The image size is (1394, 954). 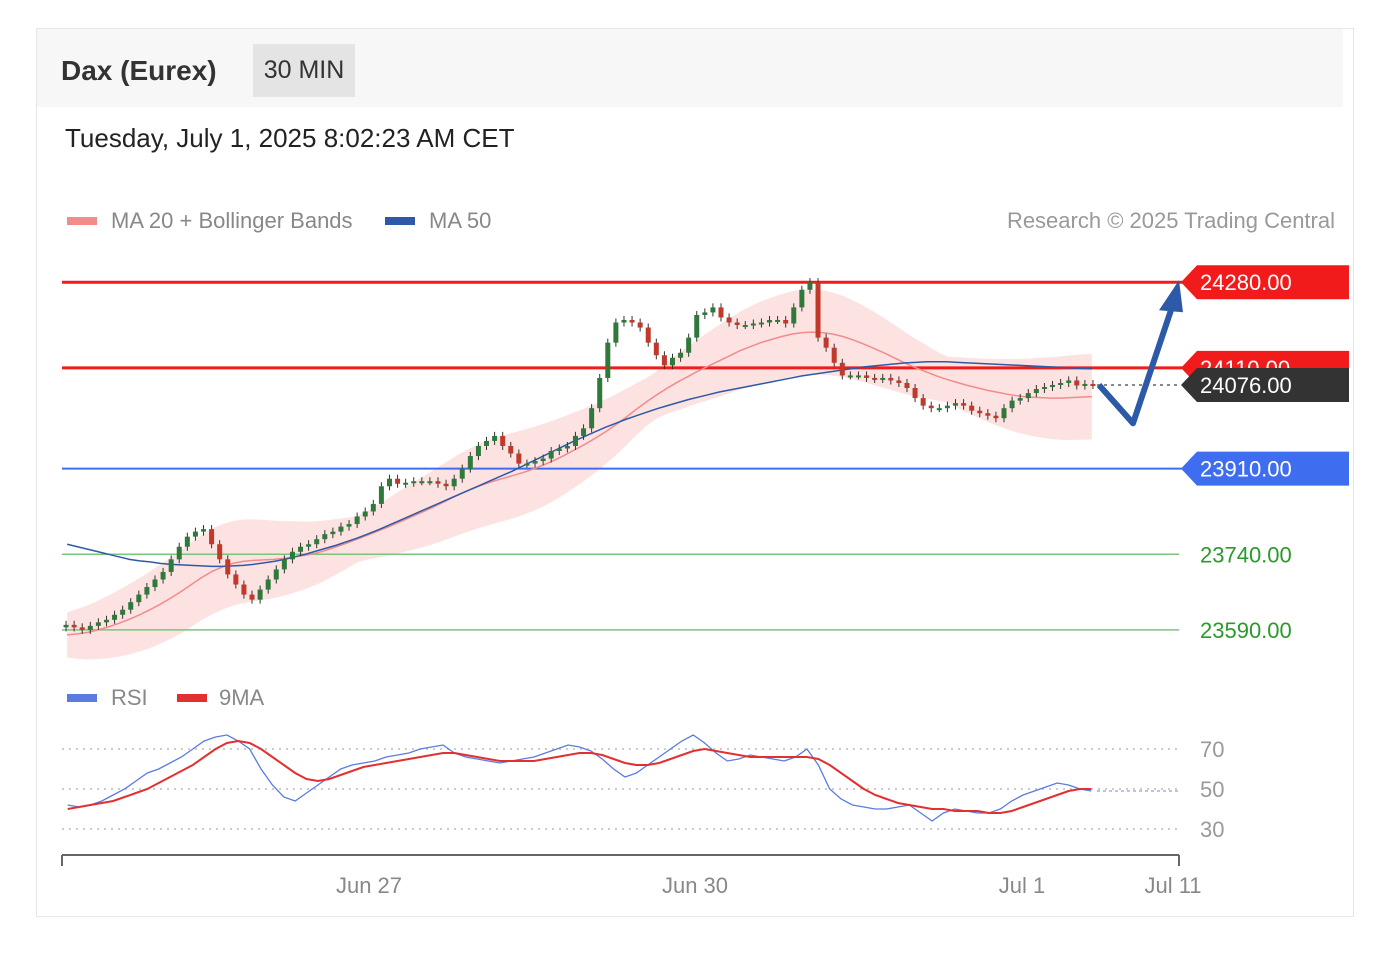 I want to click on rsi-ma-legend-swatch, so click(x=192, y=698).